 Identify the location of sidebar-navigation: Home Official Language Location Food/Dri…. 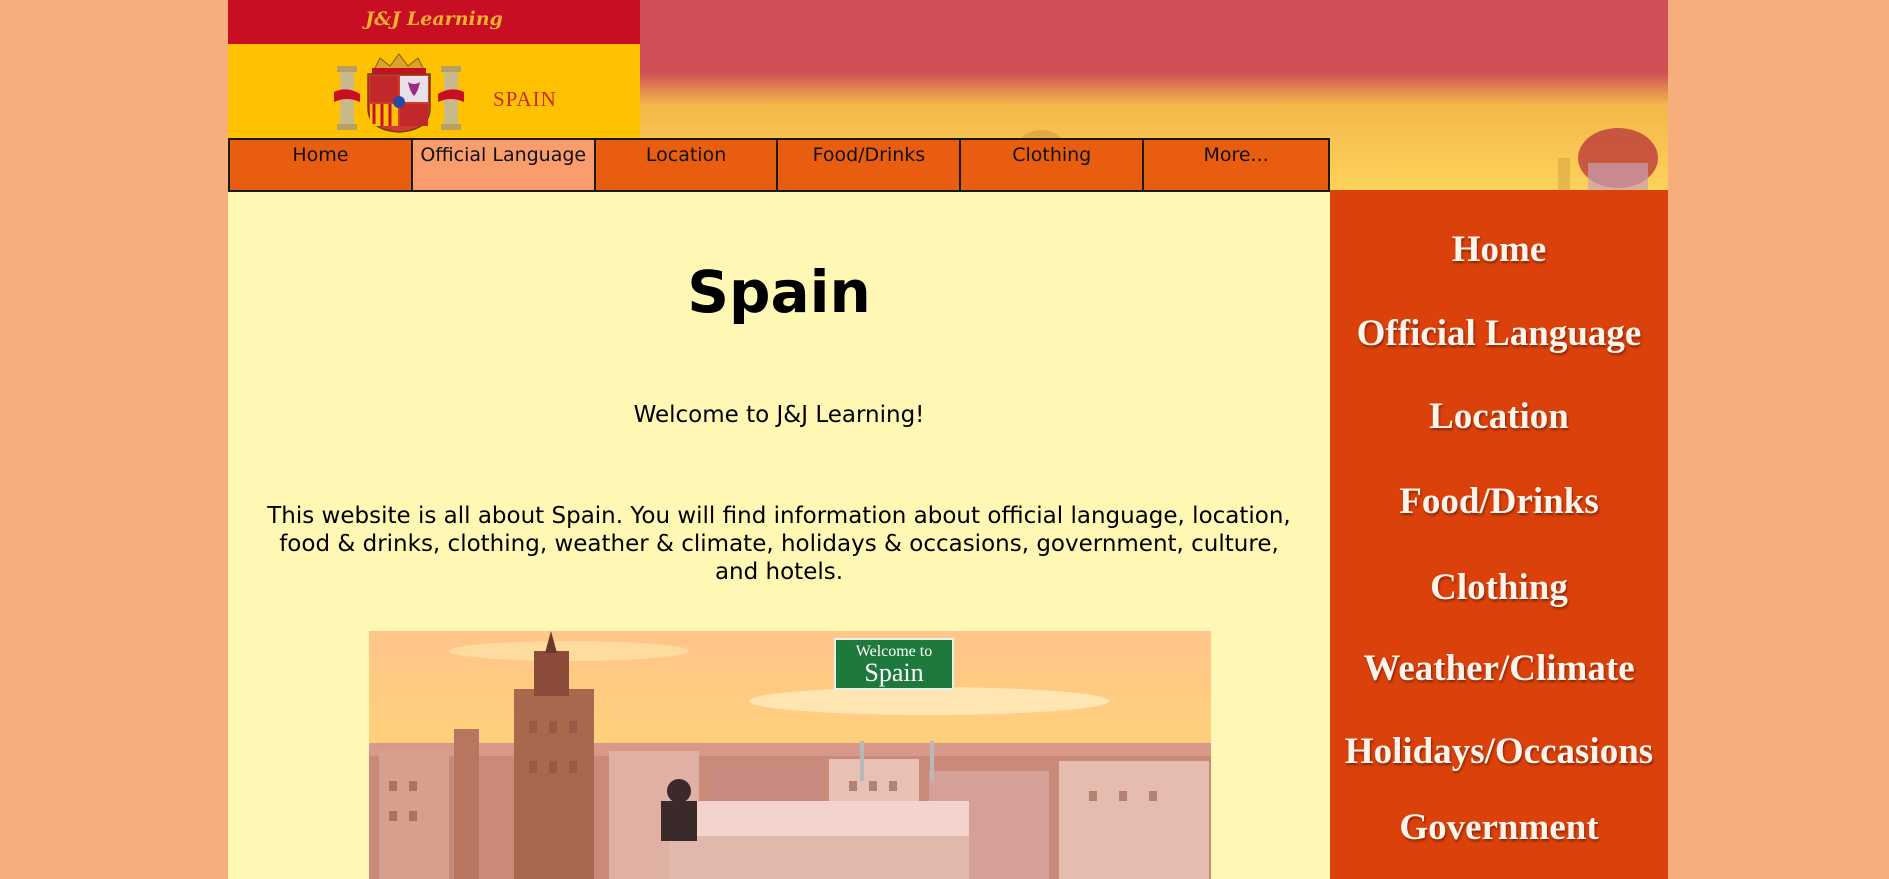
(1499, 534).